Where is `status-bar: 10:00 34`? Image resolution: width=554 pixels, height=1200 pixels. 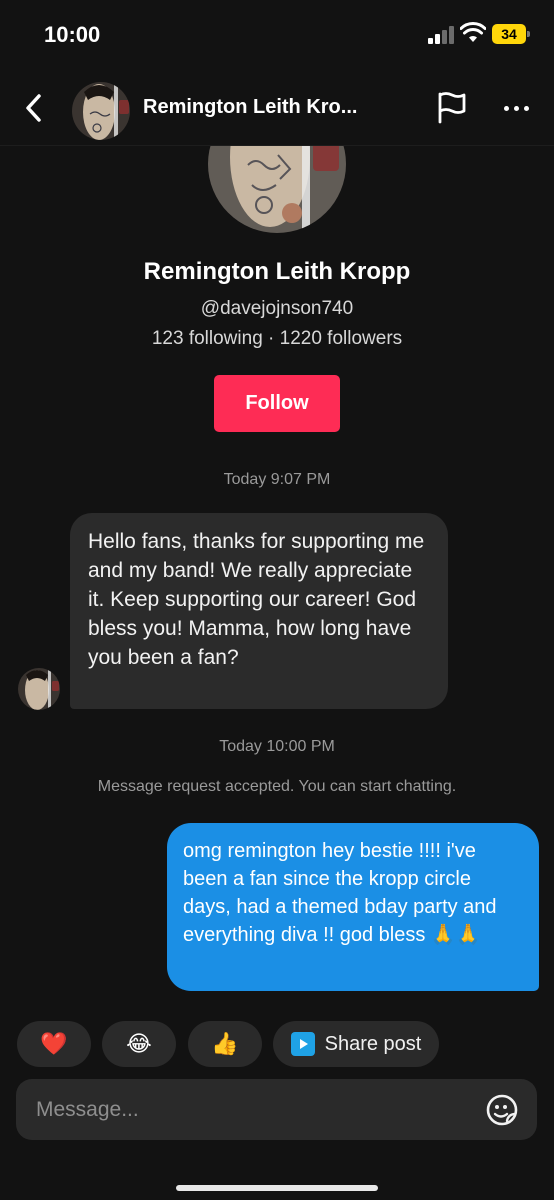
status-bar: 10:00 34 is located at coordinates (277, 35).